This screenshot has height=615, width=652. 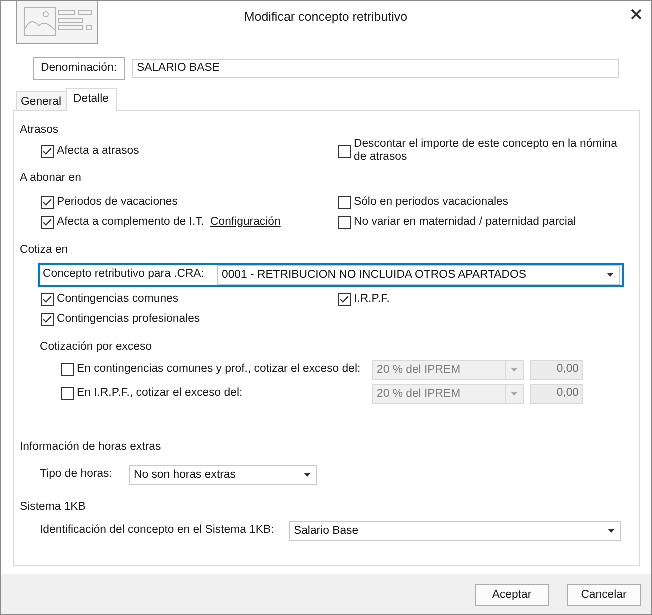 What do you see at coordinates (455, 531) in the screenshot?
I see `dropdown: Salario Base` at bounding box center [455, 531].